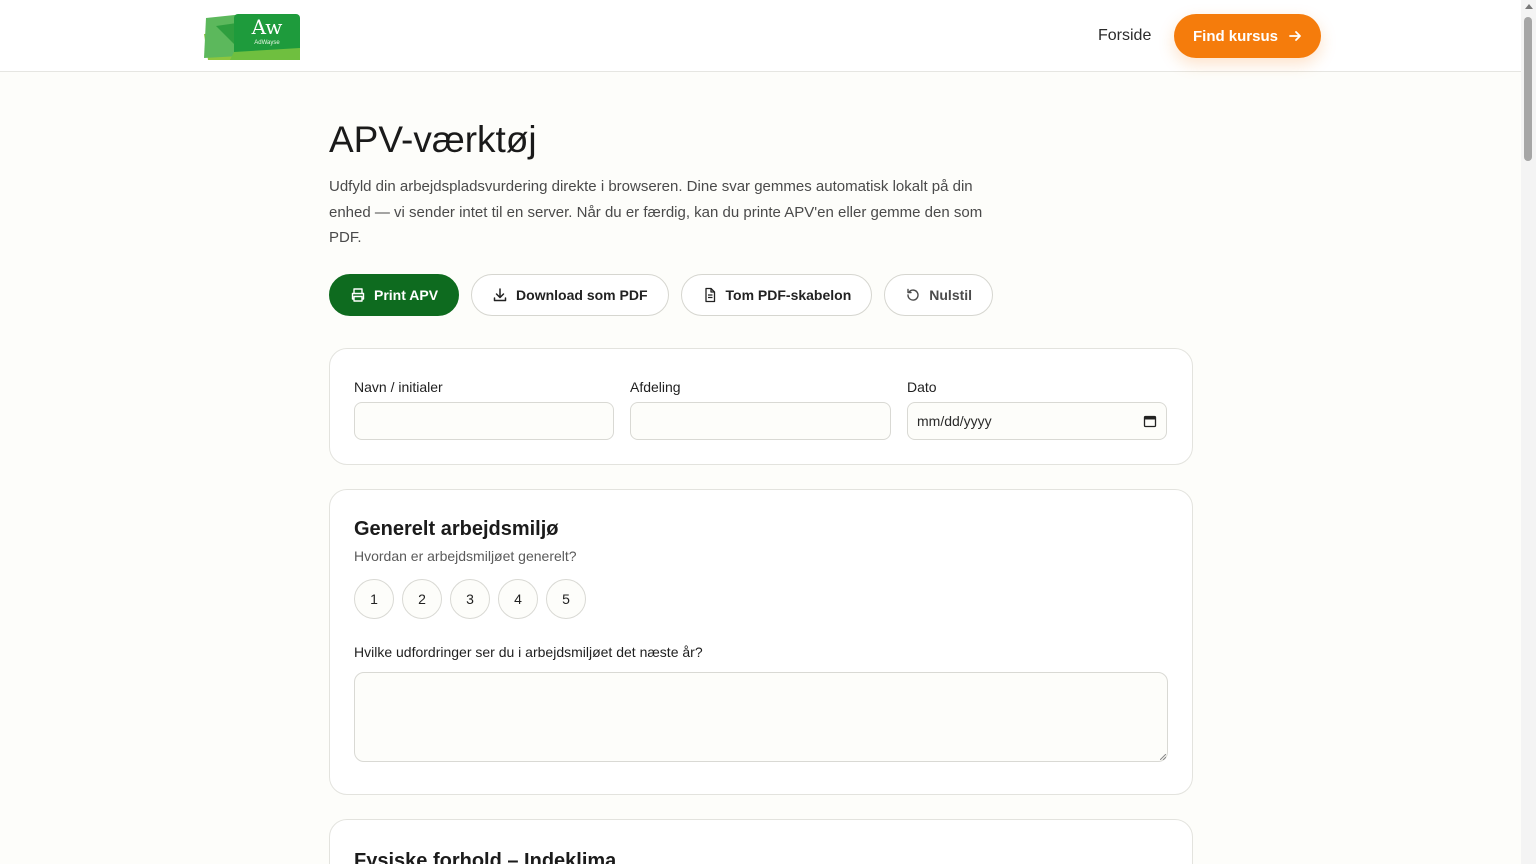 The width and height of the screenshot is (1536, 864). I want to click on download-label: Download som PDF, so click(582, 295).